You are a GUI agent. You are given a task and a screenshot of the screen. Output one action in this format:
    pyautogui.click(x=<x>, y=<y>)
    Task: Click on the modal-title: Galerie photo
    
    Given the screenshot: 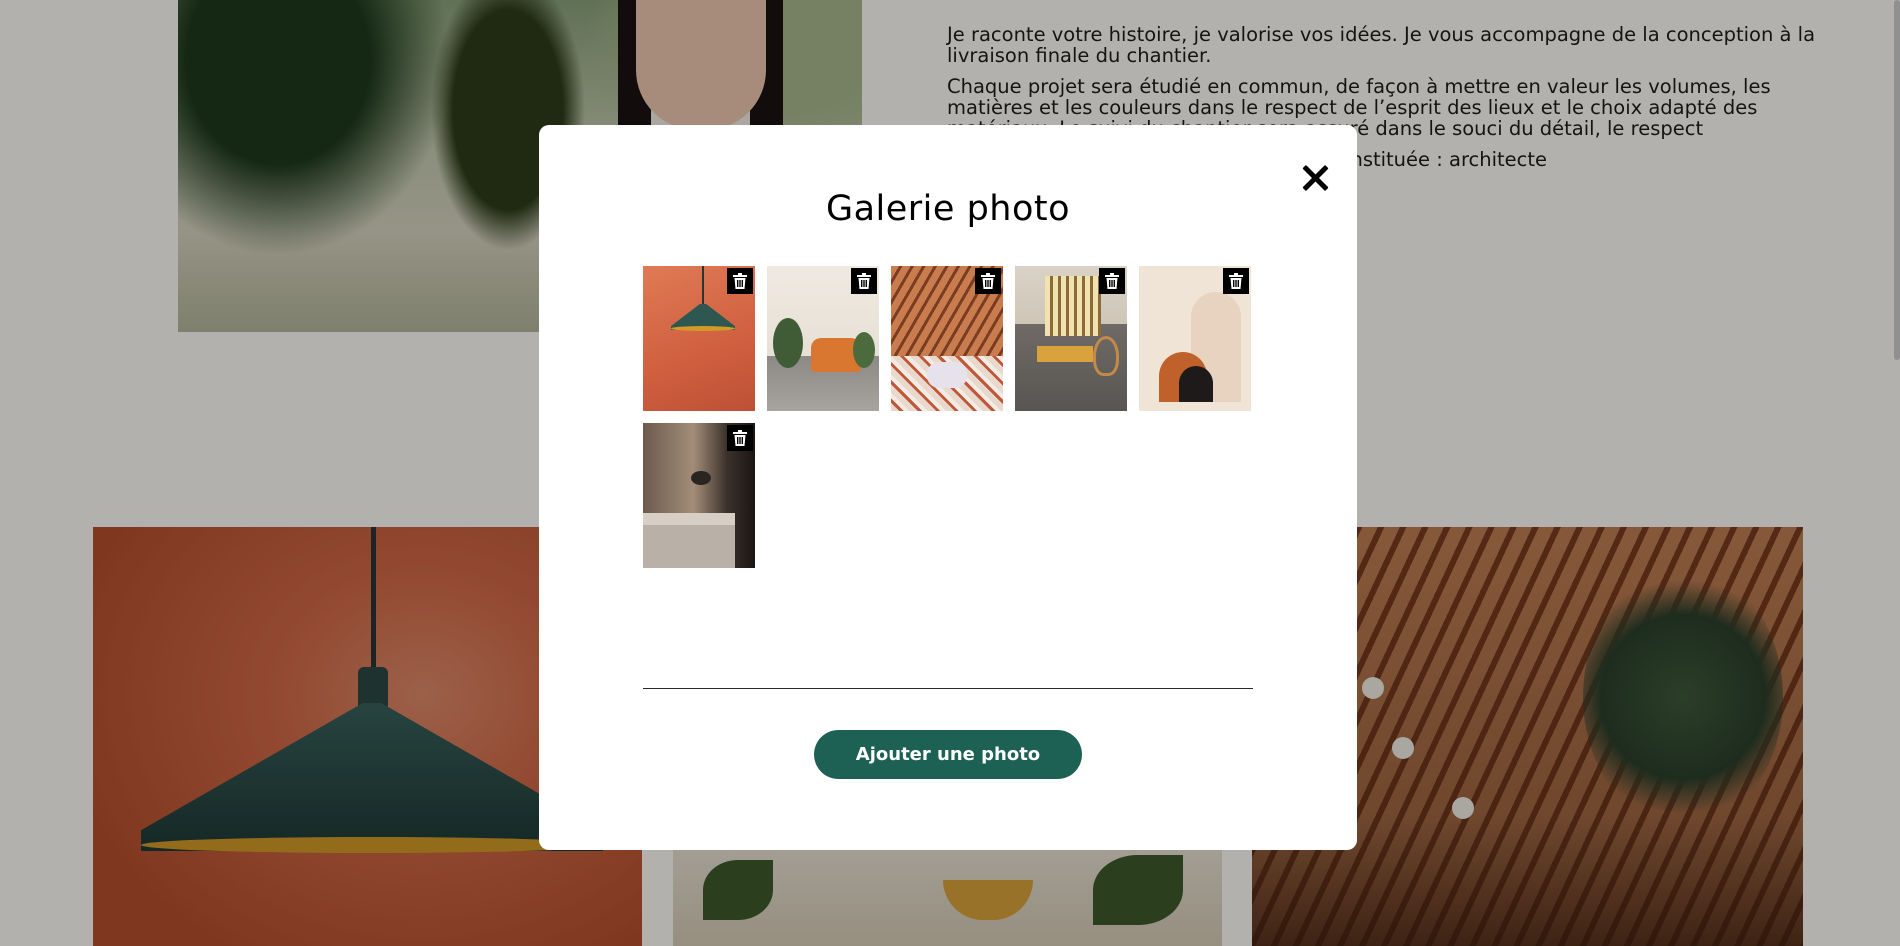 What is the action you would take?
    pyautogui.click(x=948, y=209)
    